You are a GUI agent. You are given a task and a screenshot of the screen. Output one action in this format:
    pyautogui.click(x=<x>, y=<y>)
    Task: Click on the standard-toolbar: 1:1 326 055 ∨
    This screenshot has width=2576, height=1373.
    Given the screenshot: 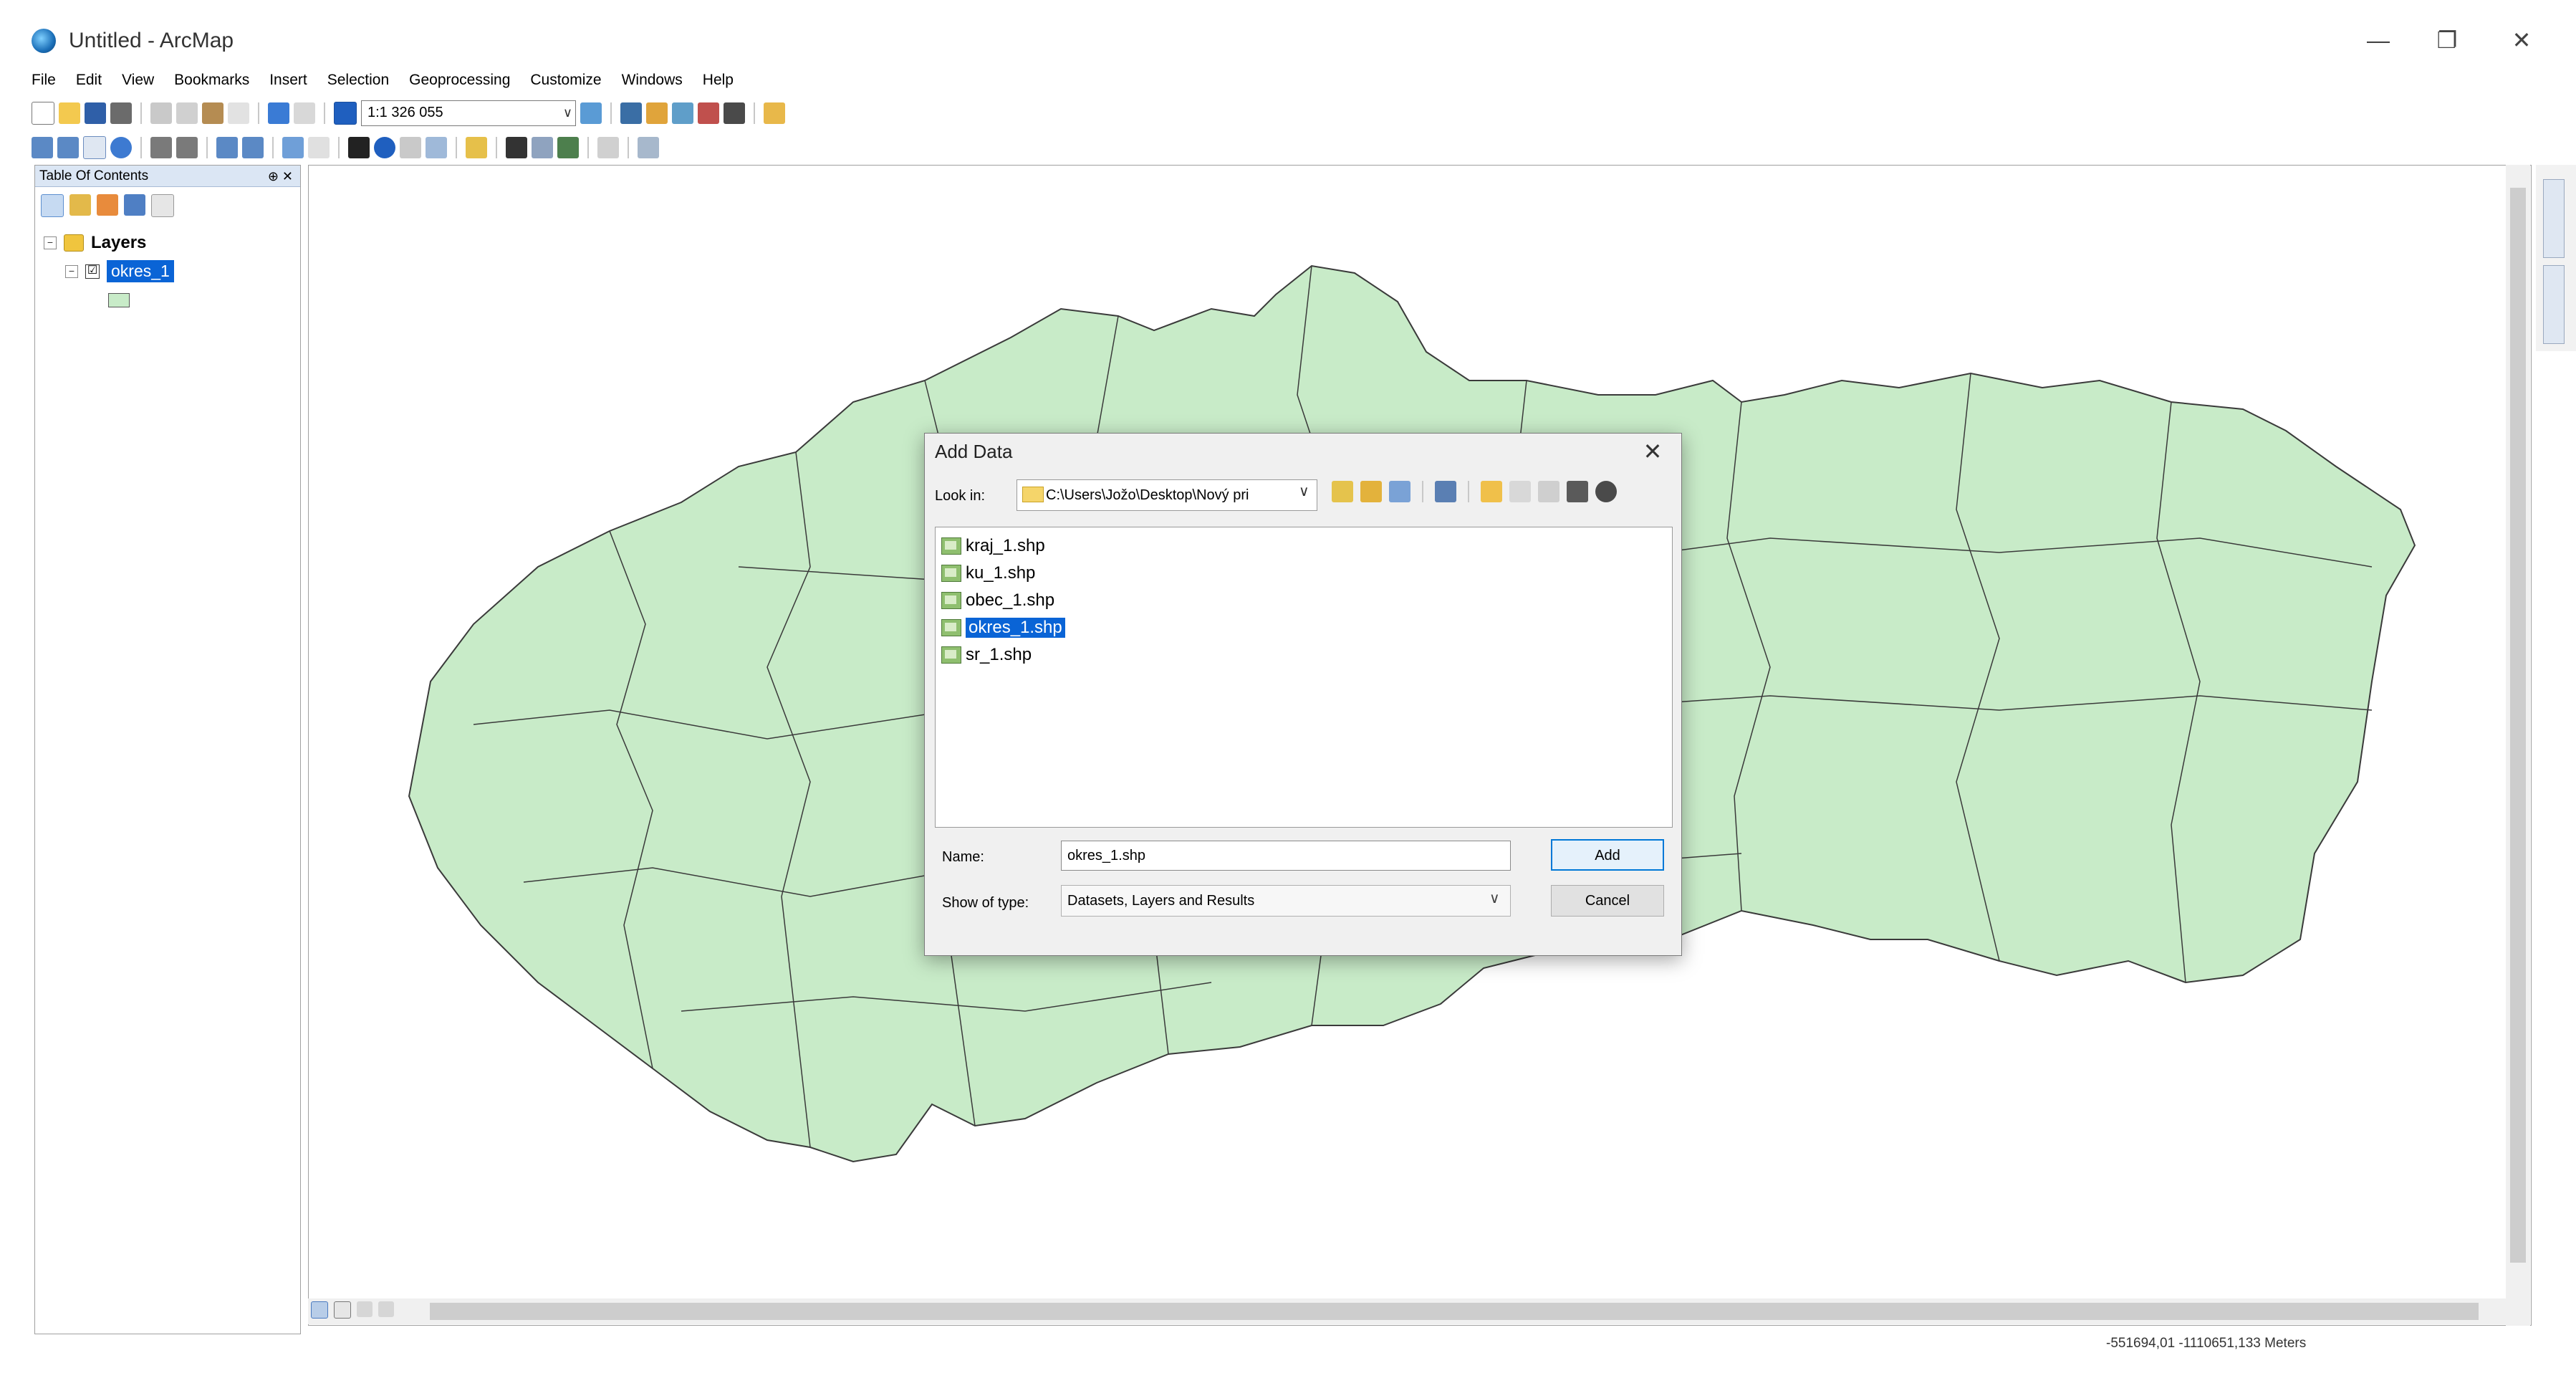 What is the action you would take?
    pyautogui.click(x=408, y=113)
    